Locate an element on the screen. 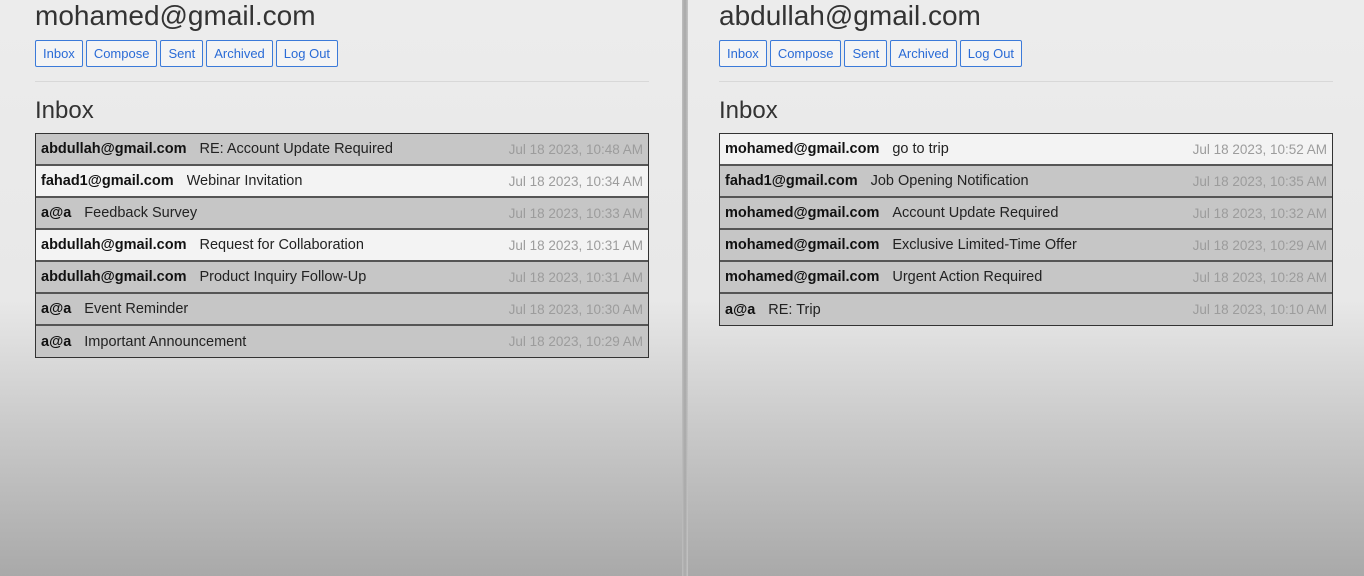  email-timestamp: Jul 18 2023, 10:52 AM is located at coordinates (1259, 149).